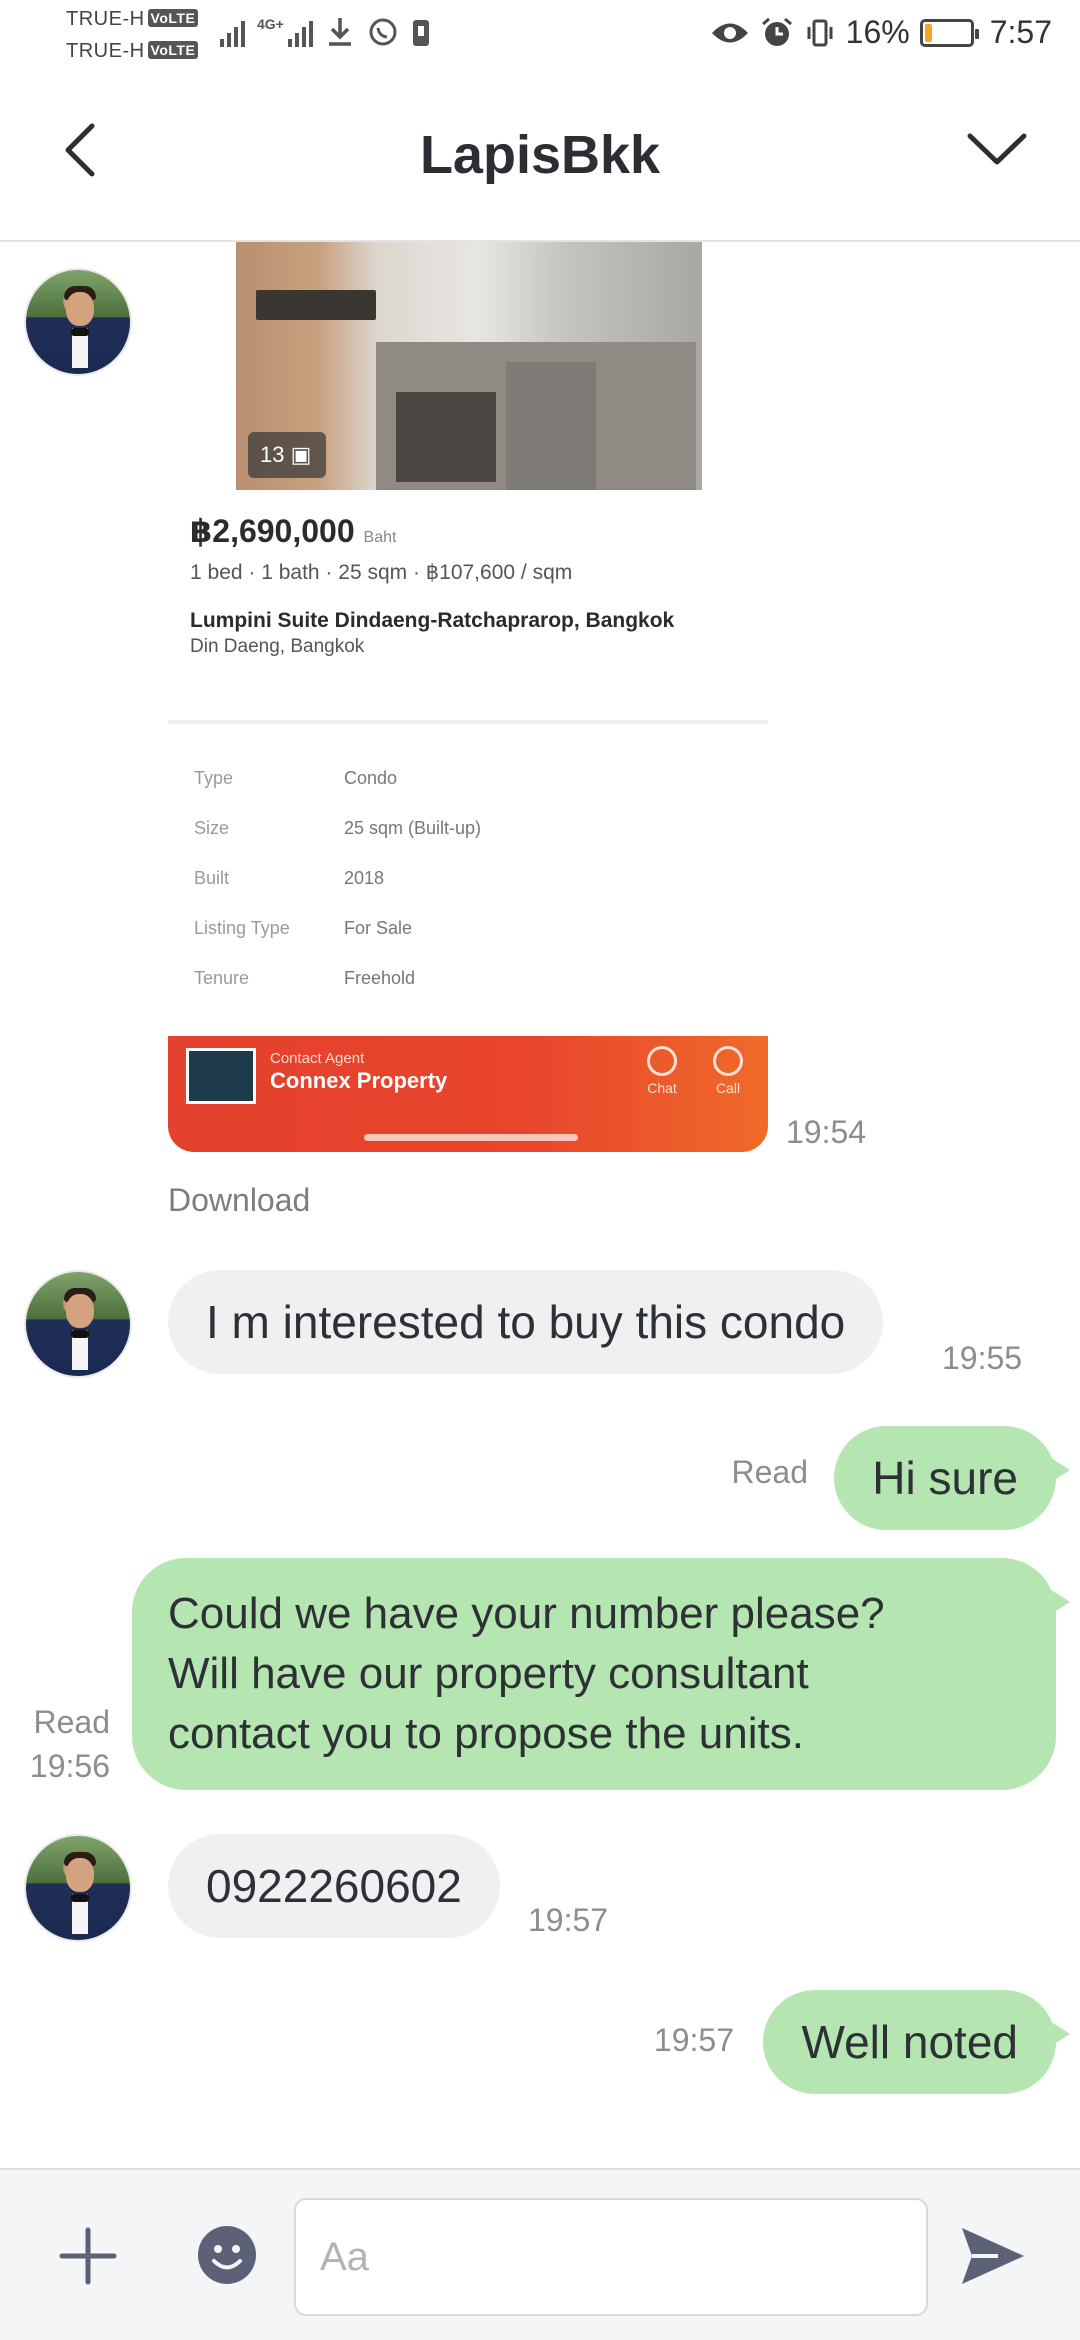 The height and width of the screenshot is (2340, 1080). What do you see at coordinates (381, 572) in the screenshot?
I see `listing-specs: 1 bed · 1 bath · 25 sqm · ฿107,600 / sqm` at bounding box center [381, 572].